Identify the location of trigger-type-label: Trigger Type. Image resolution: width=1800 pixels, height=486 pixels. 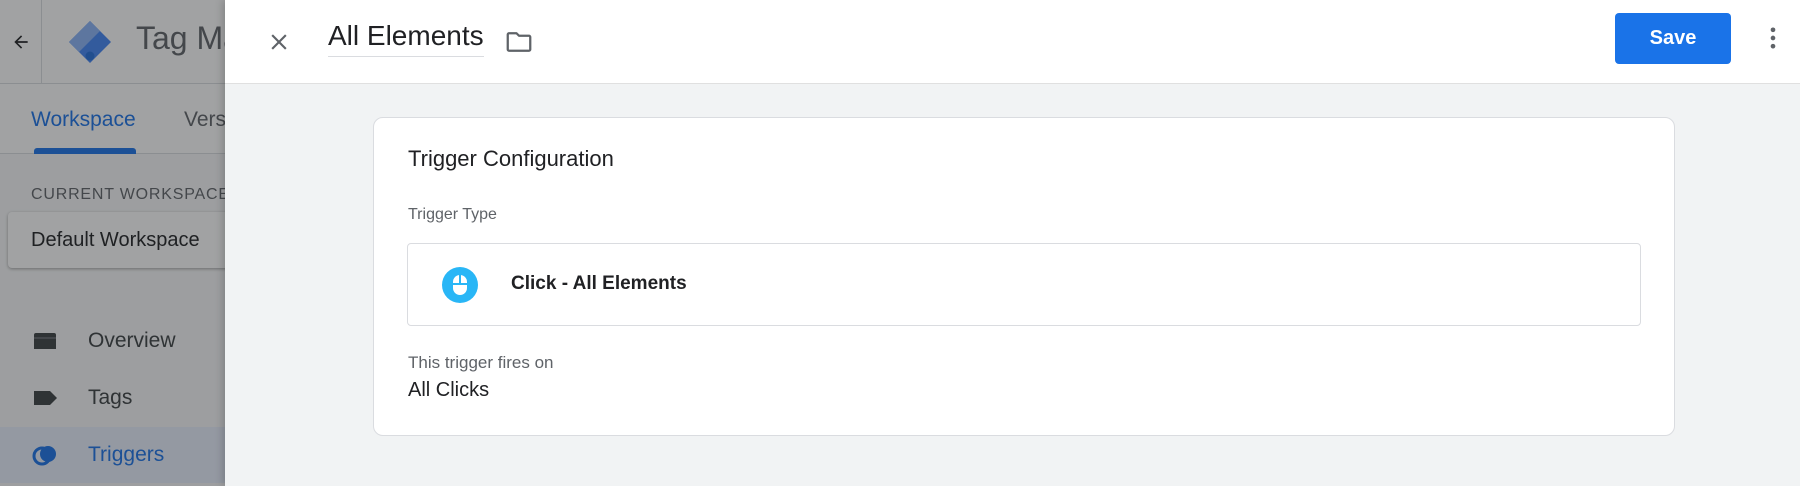
(452, 214).